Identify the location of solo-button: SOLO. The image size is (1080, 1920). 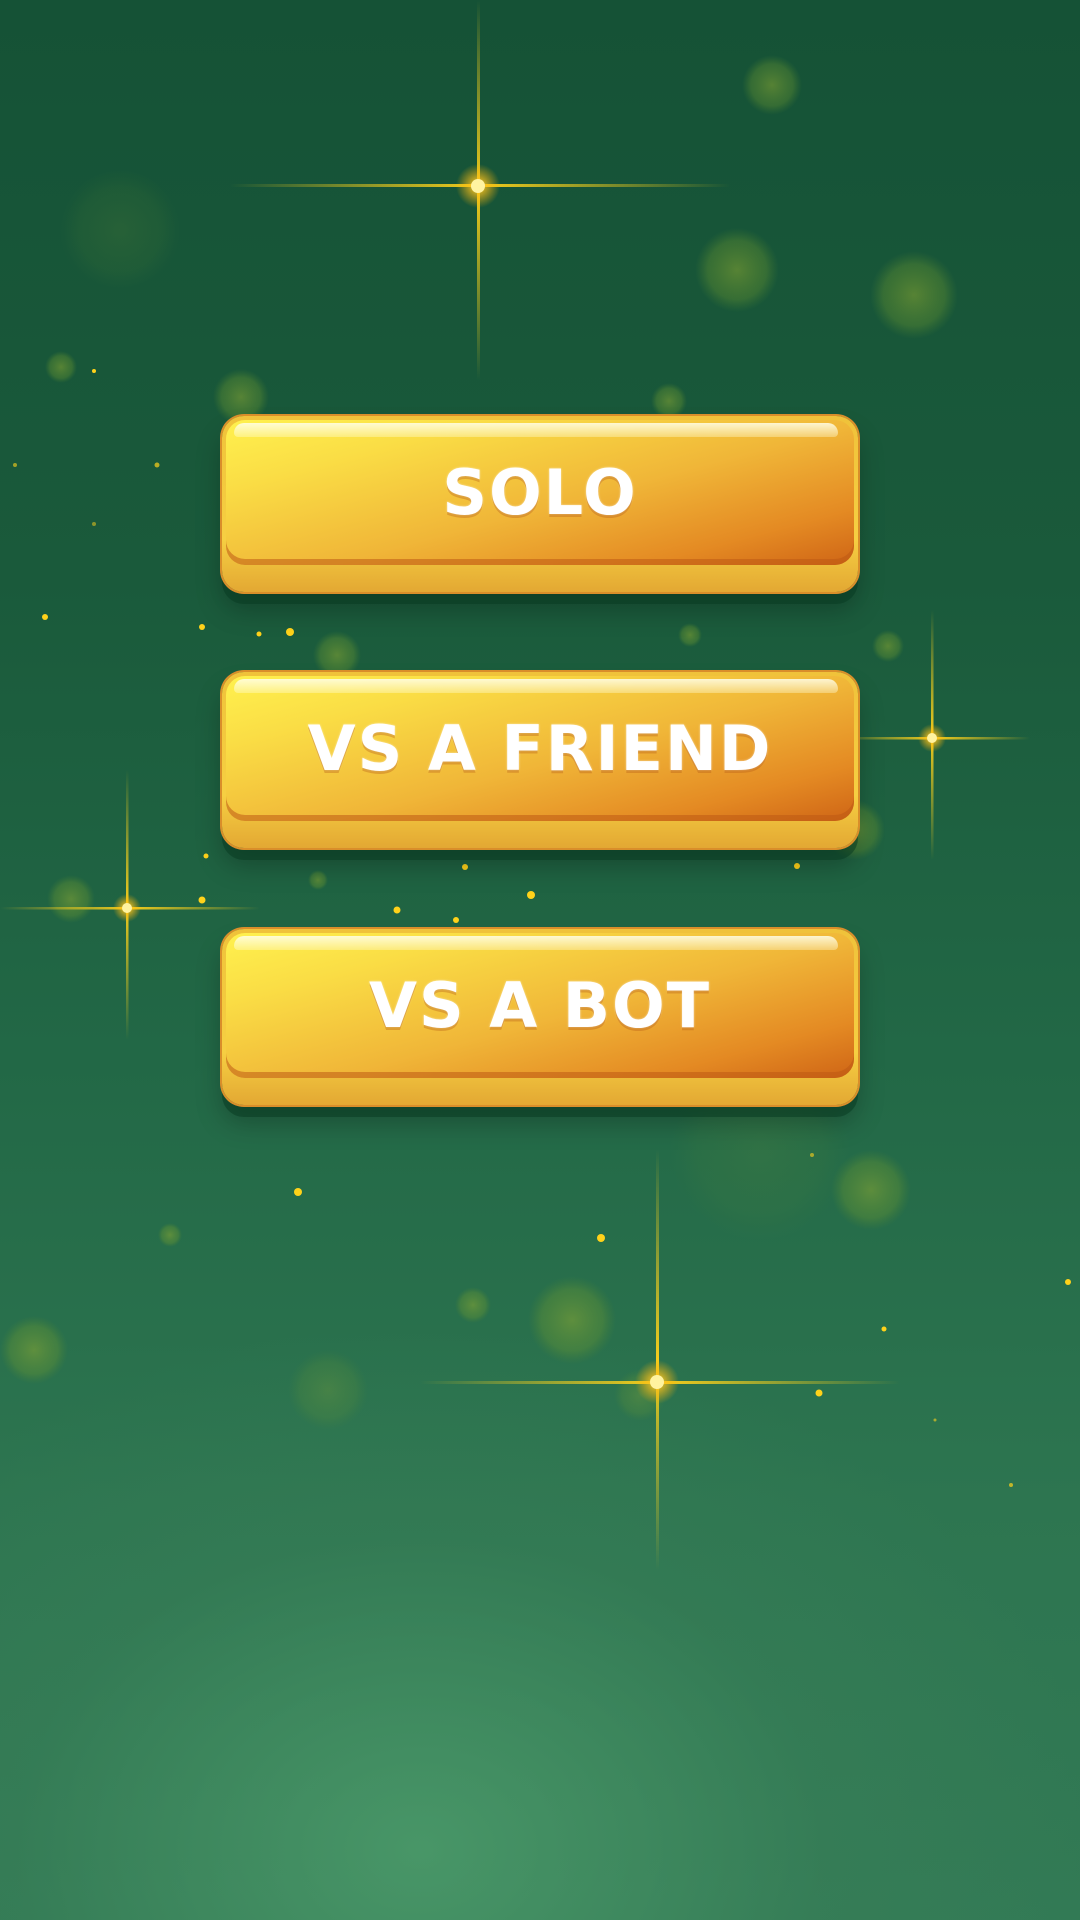
(540, 504).